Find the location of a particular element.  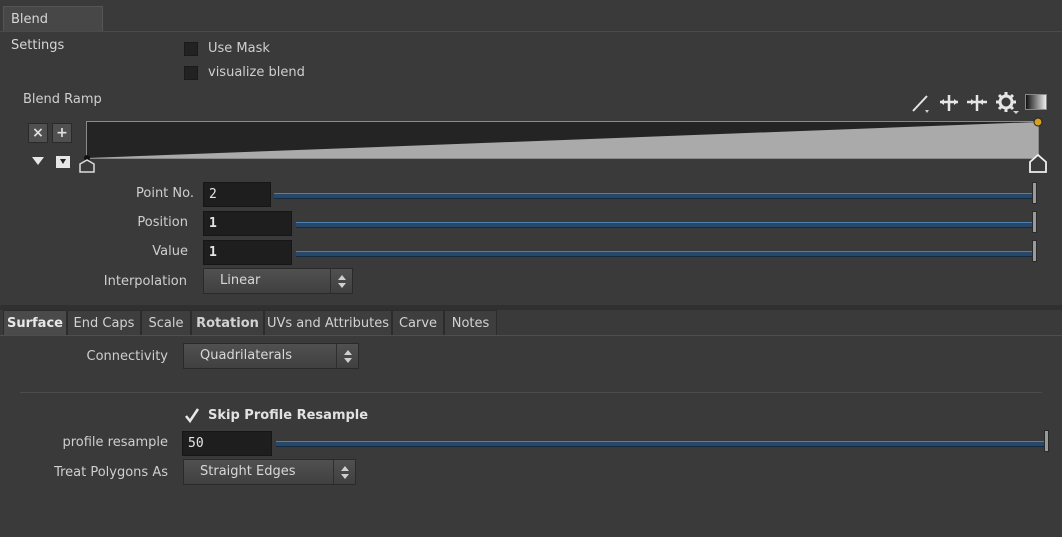

gear-icon is located at coordinates (1007, 103).